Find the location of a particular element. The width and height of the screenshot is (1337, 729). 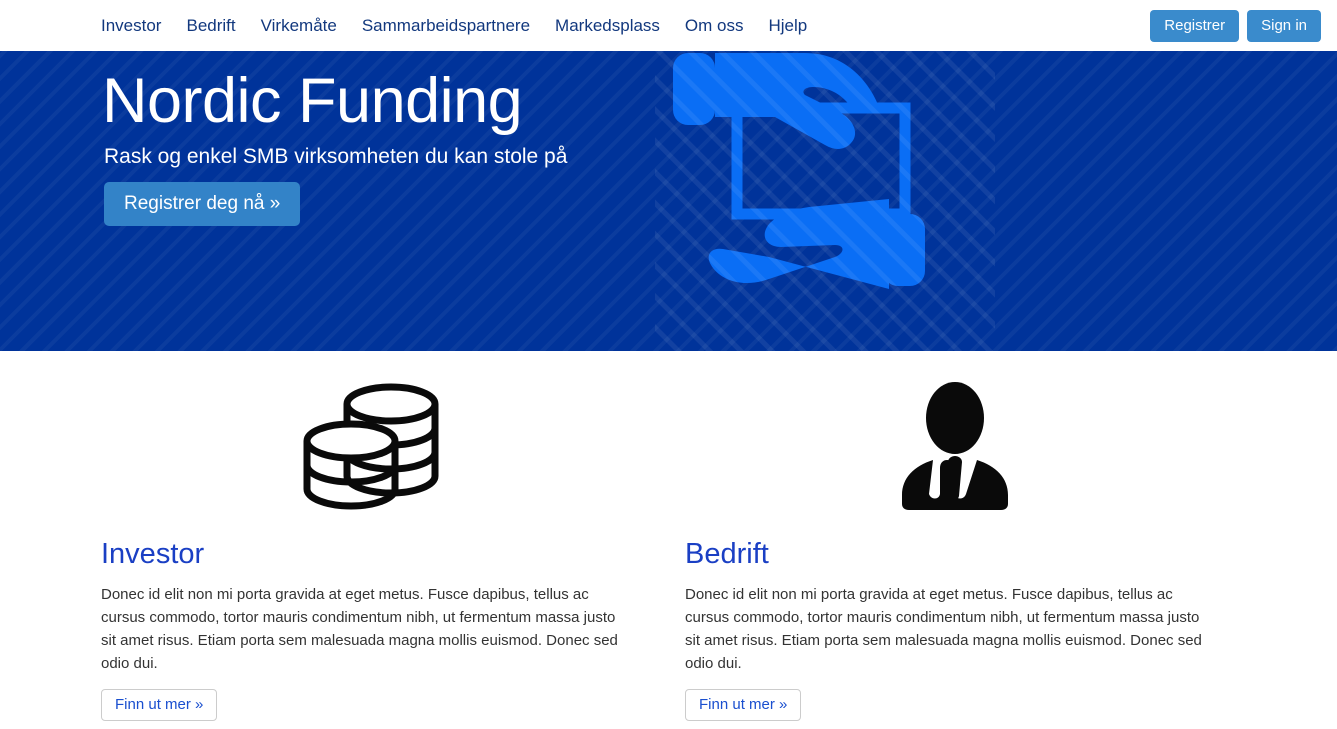

nav-link-sammarbeidspartnere: Sammarbeidspartnere is located at coordinates (446, 26).